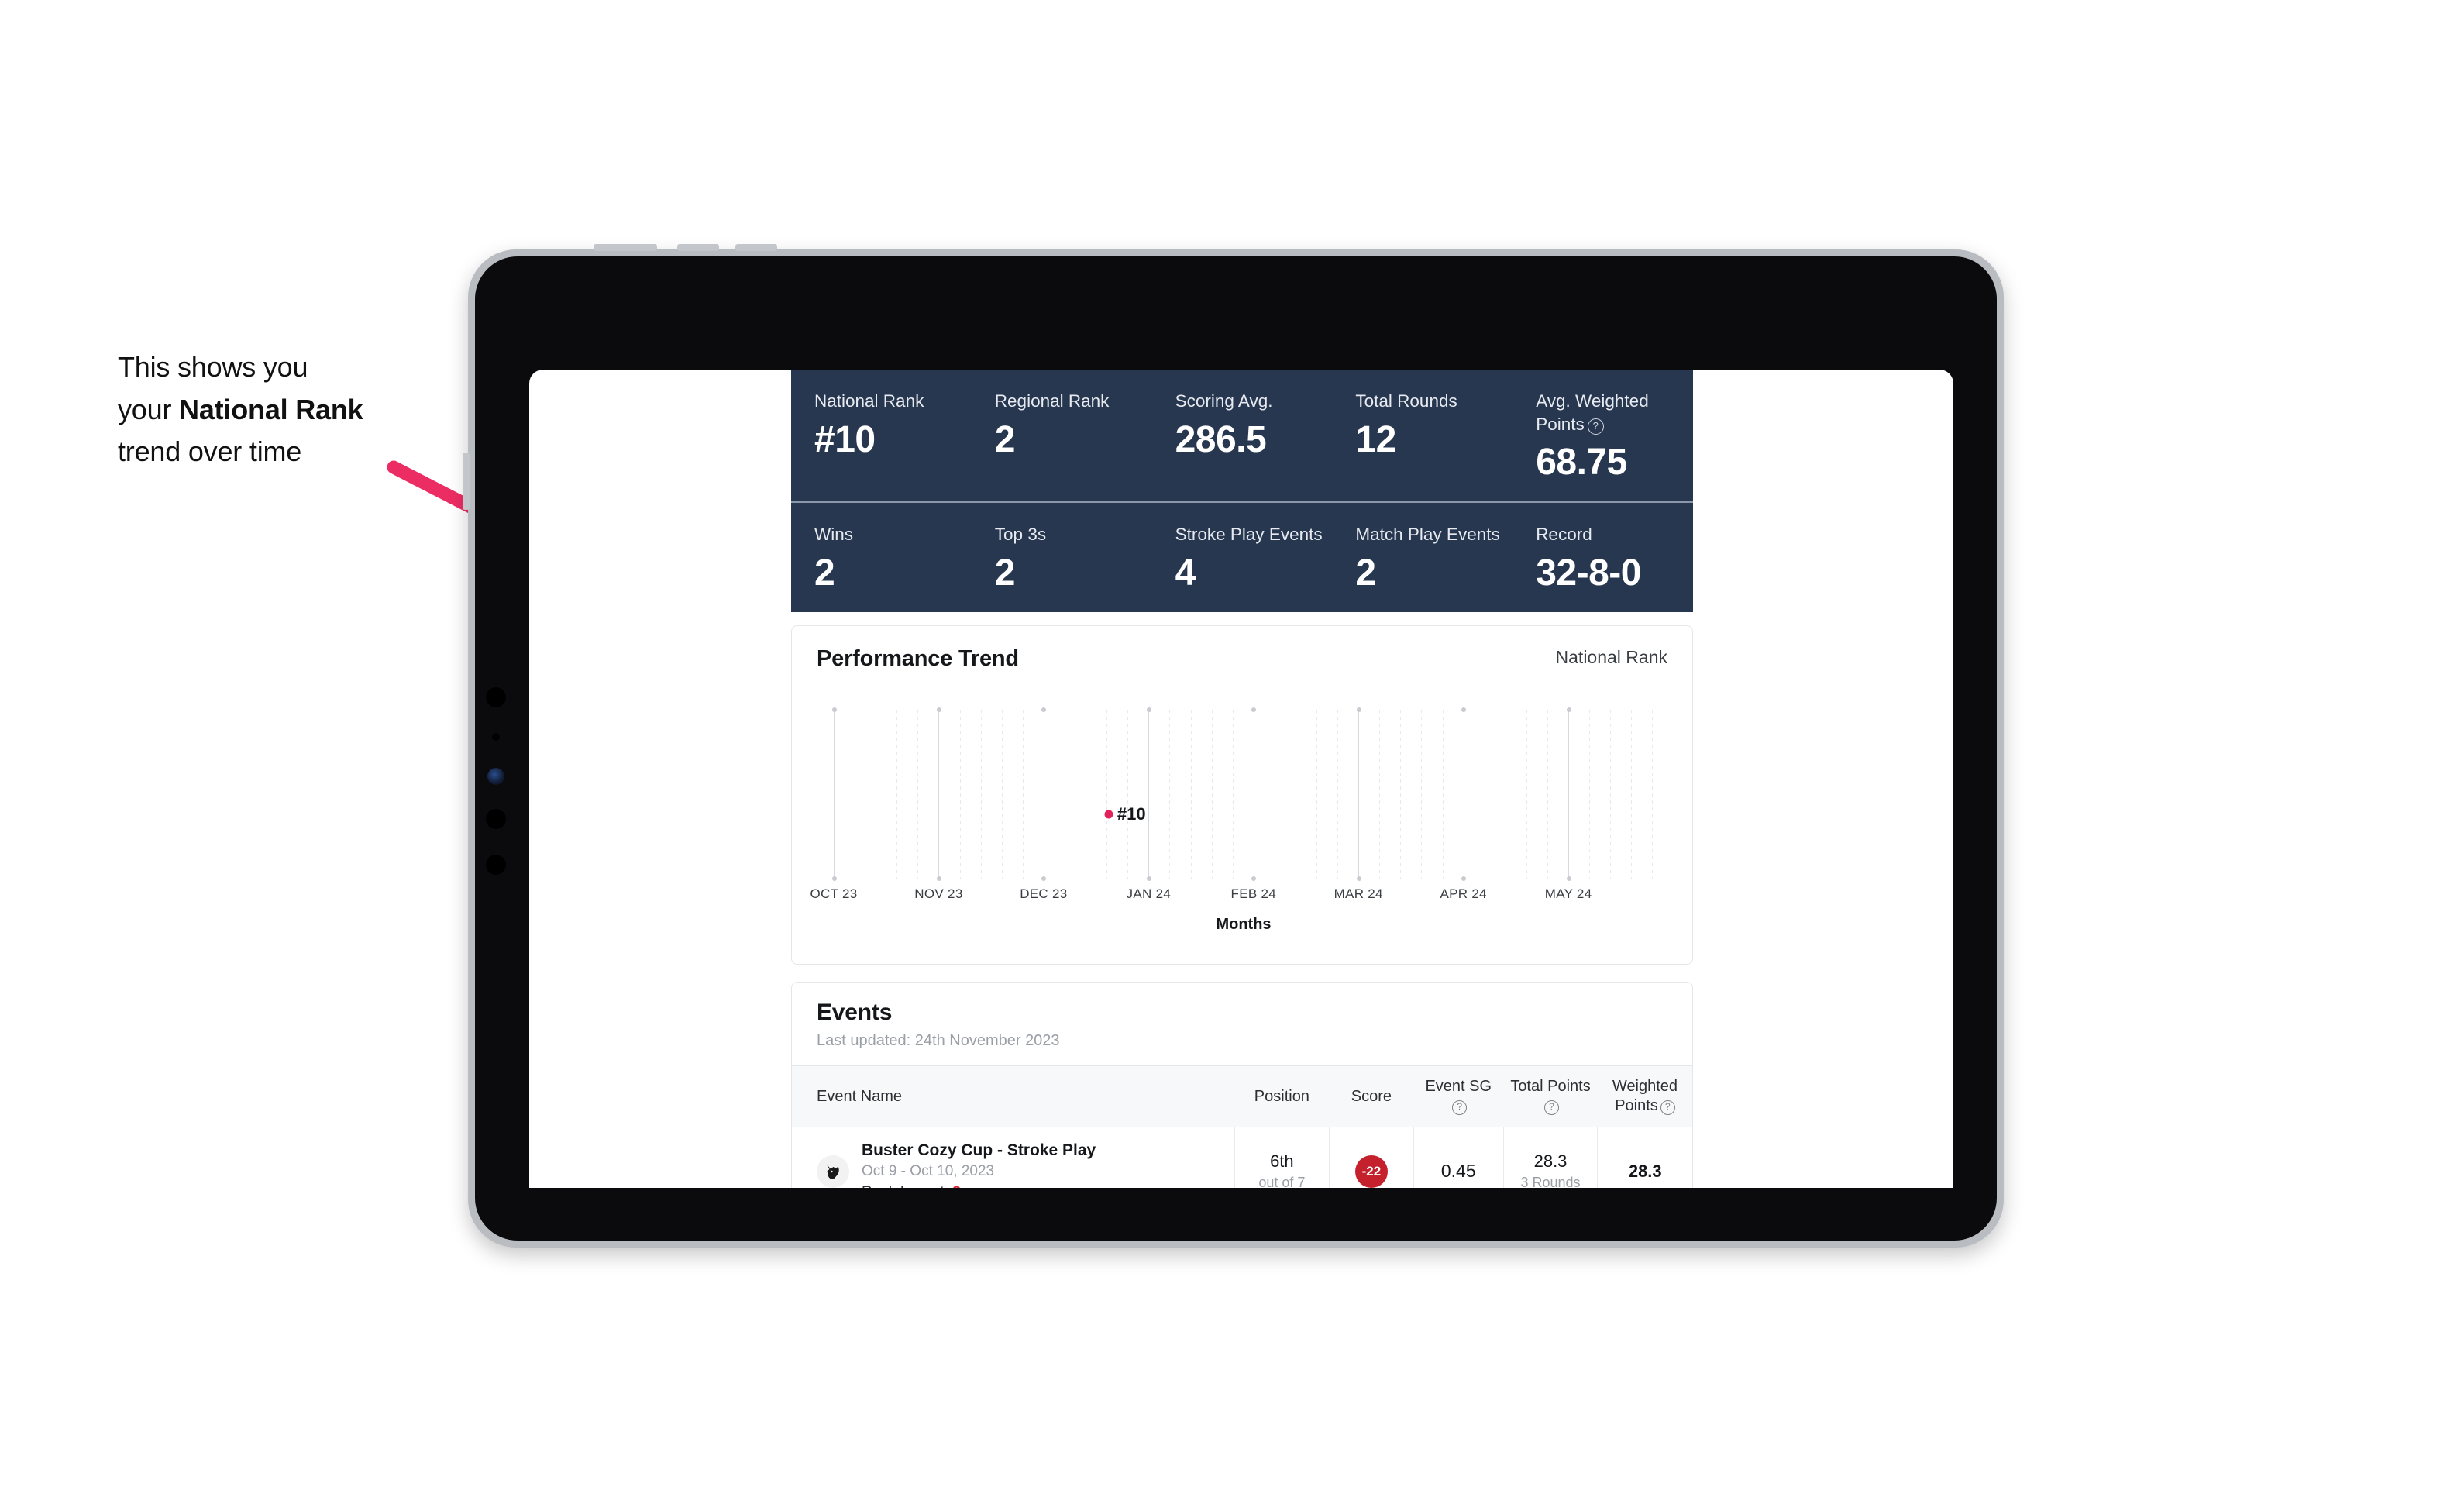 This screenshot has width=2464, height=1497. I want to click on trend-title: Performance Trend, so click(918, 658).